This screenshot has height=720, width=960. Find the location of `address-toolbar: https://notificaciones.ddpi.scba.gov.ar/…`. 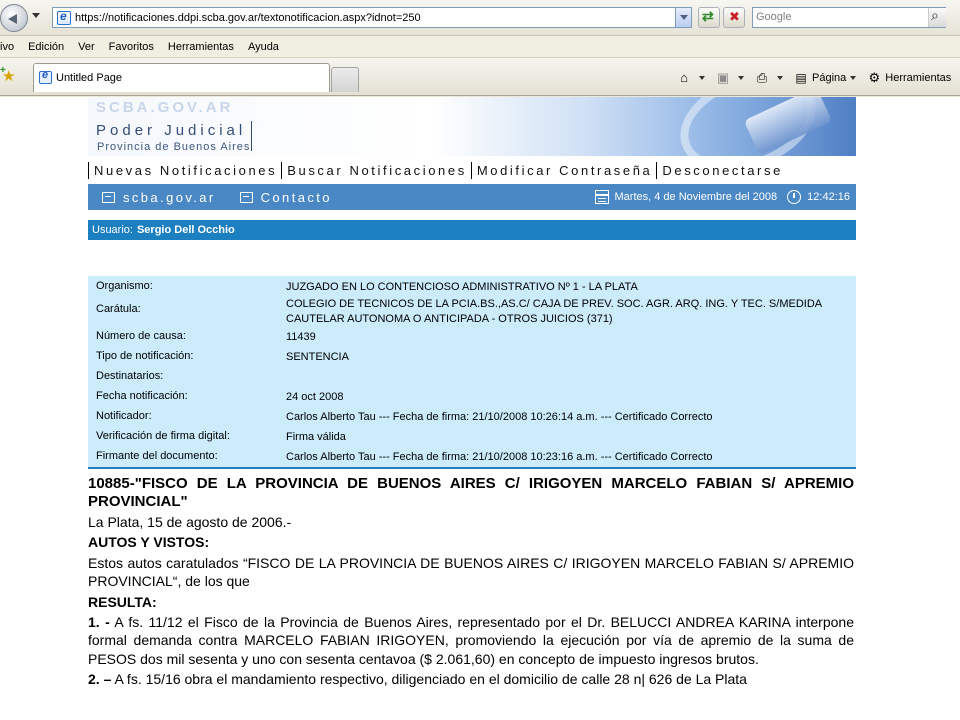

address-toolbar: https://notificaciones.ddpi.scba.gov.ar/… is located at coordinates (480, 18).